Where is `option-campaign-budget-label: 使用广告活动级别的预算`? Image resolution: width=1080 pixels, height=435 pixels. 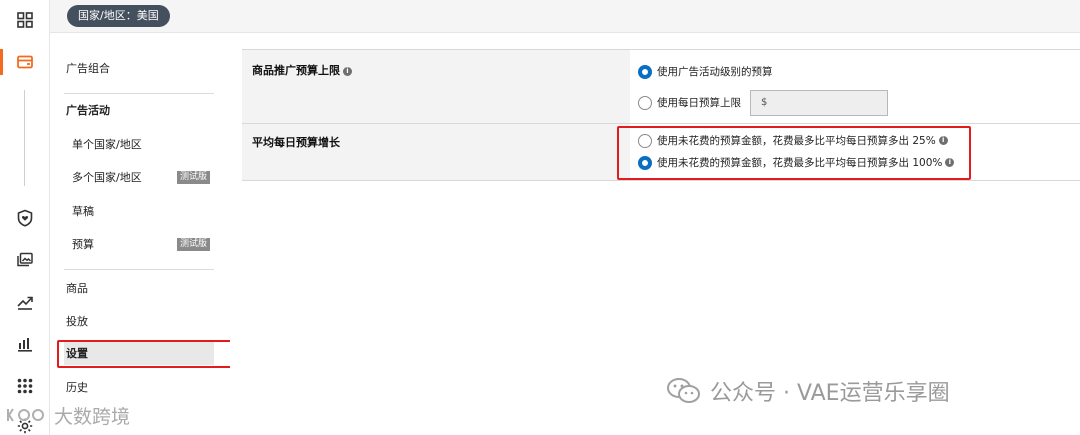
option-campaign-budget-label: 使用广告活动级别的预算 is located at coordinates (715, 72).